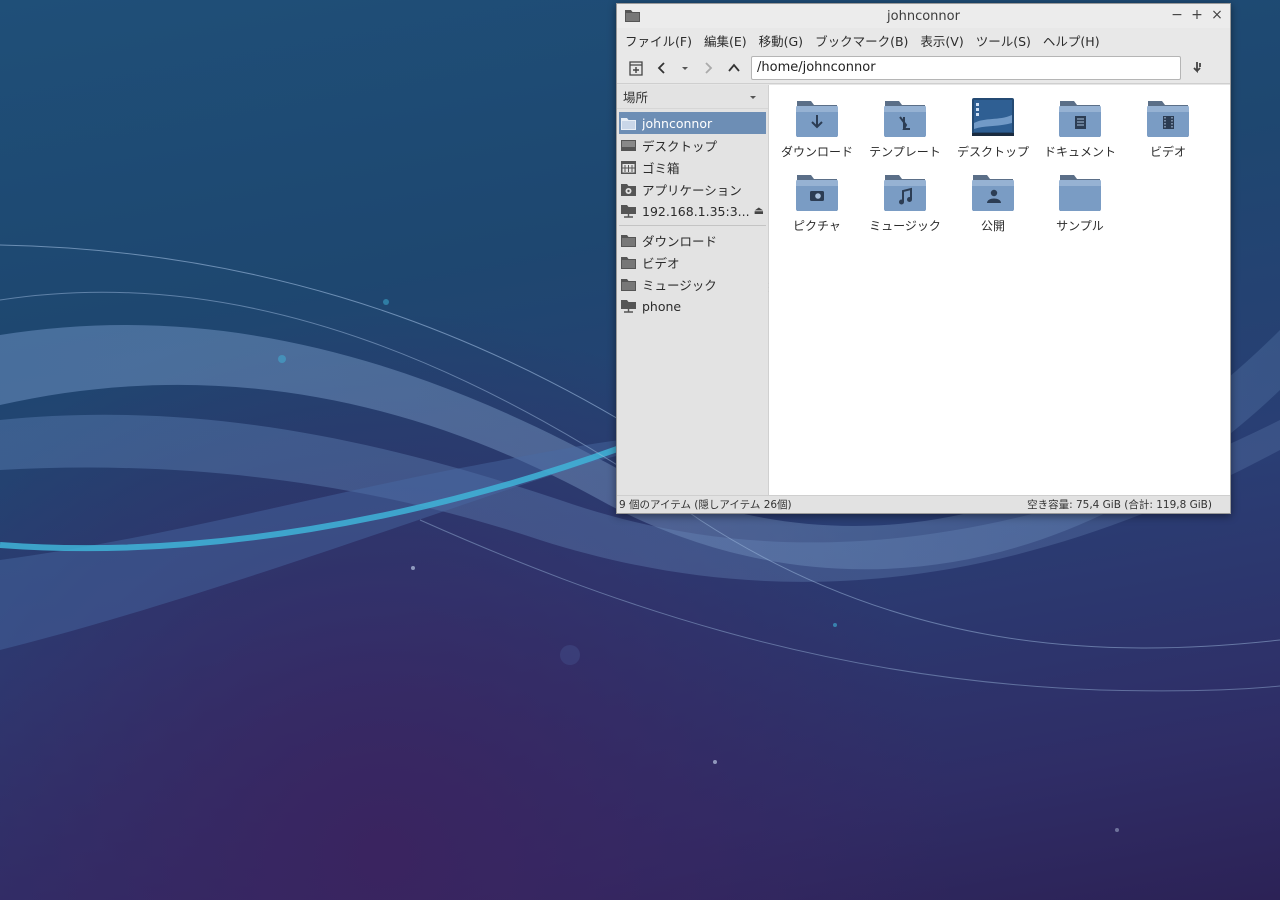 This screenshot has height=900, width=1280. Describe the element at coordinates (1080, 226) in the screenshot. I see `file-name: サンプル` at that location.